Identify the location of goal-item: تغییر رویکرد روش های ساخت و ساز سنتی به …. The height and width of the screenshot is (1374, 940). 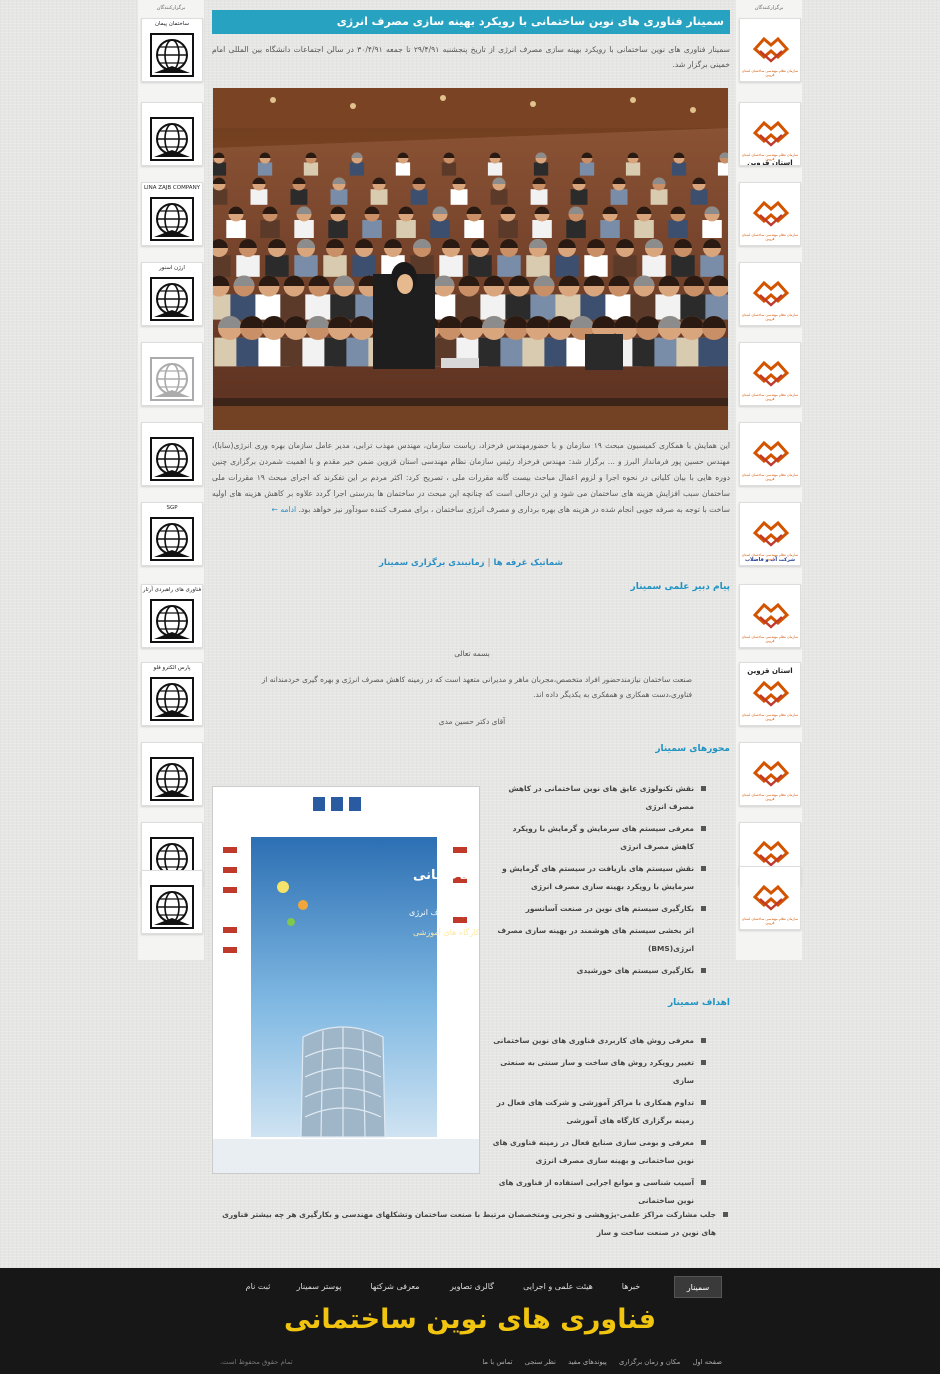
(598, 1072).